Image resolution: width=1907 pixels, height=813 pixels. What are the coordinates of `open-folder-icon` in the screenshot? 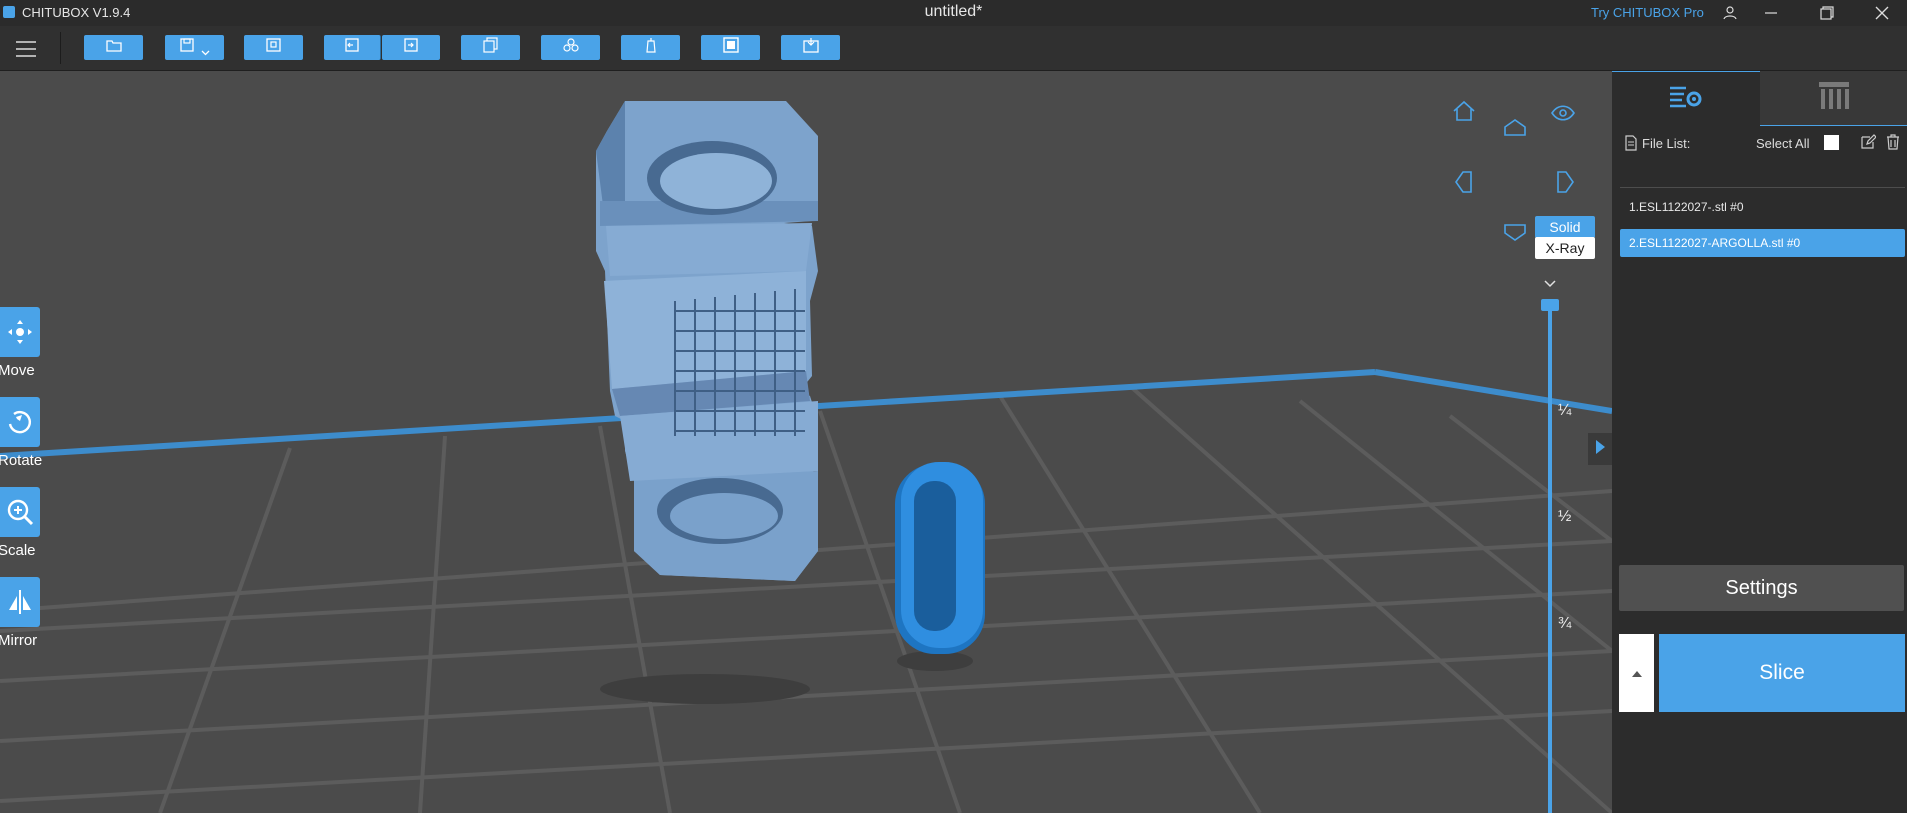 It's located at (114, 47).